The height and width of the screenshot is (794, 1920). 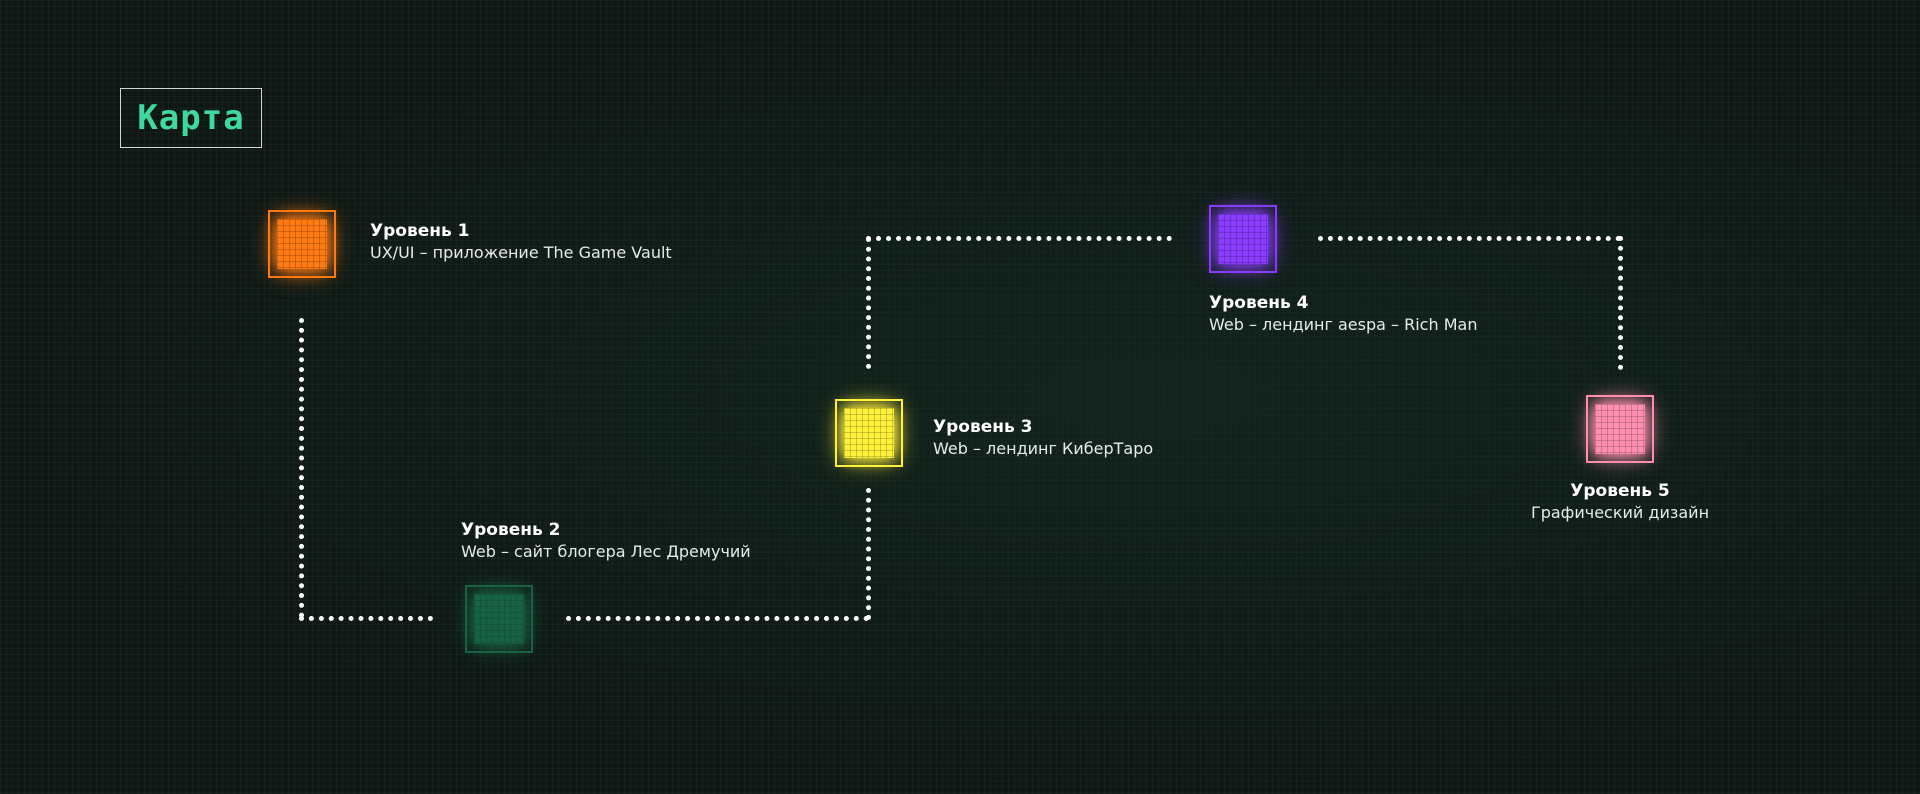 I want to click on level-1-node, so click(x=302, y=244).